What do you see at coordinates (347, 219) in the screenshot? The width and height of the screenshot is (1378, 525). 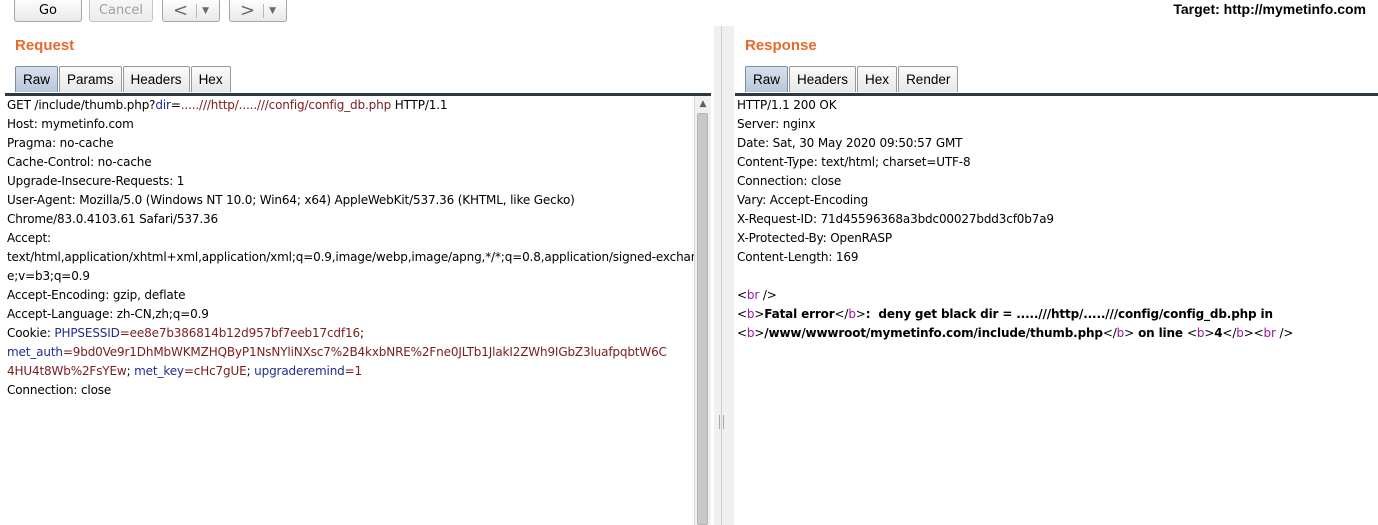 I see `request-line: Chrome/83.0.4103.61 Safari/537.36` at bounding box center [347, 219].